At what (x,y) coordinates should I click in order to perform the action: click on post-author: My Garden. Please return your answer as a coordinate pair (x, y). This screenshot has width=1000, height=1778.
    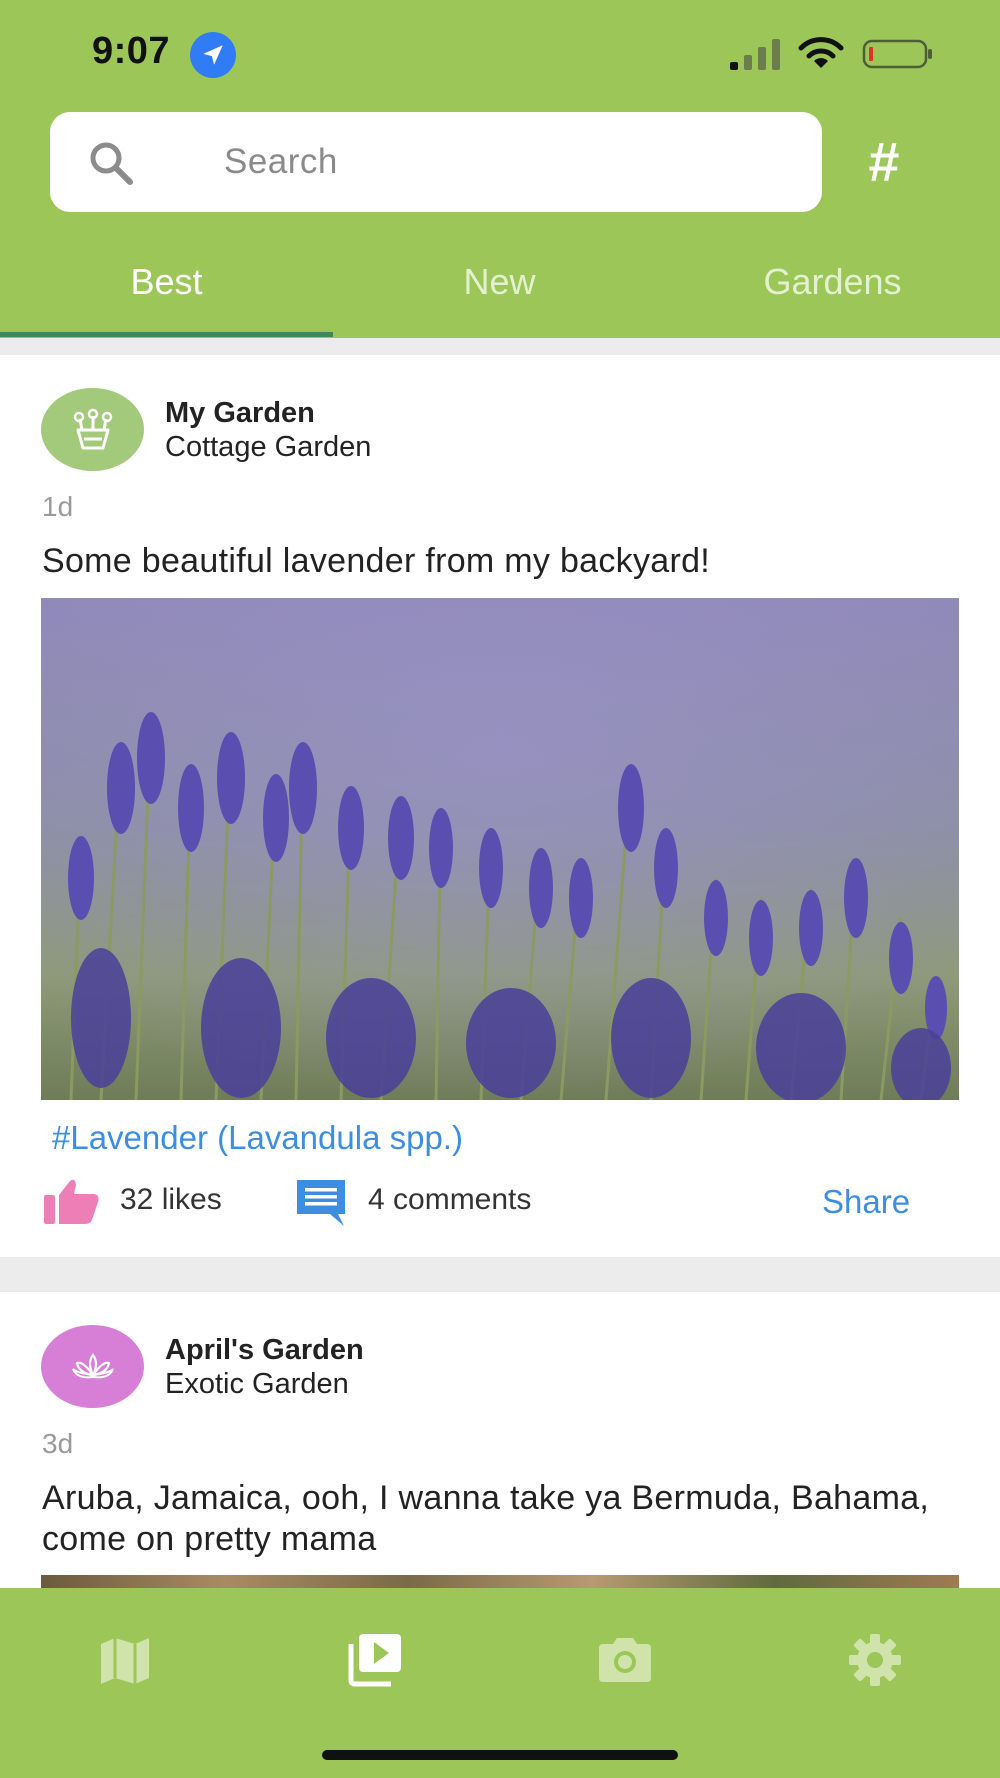
    Looking at the image, I should click on (240, 413).